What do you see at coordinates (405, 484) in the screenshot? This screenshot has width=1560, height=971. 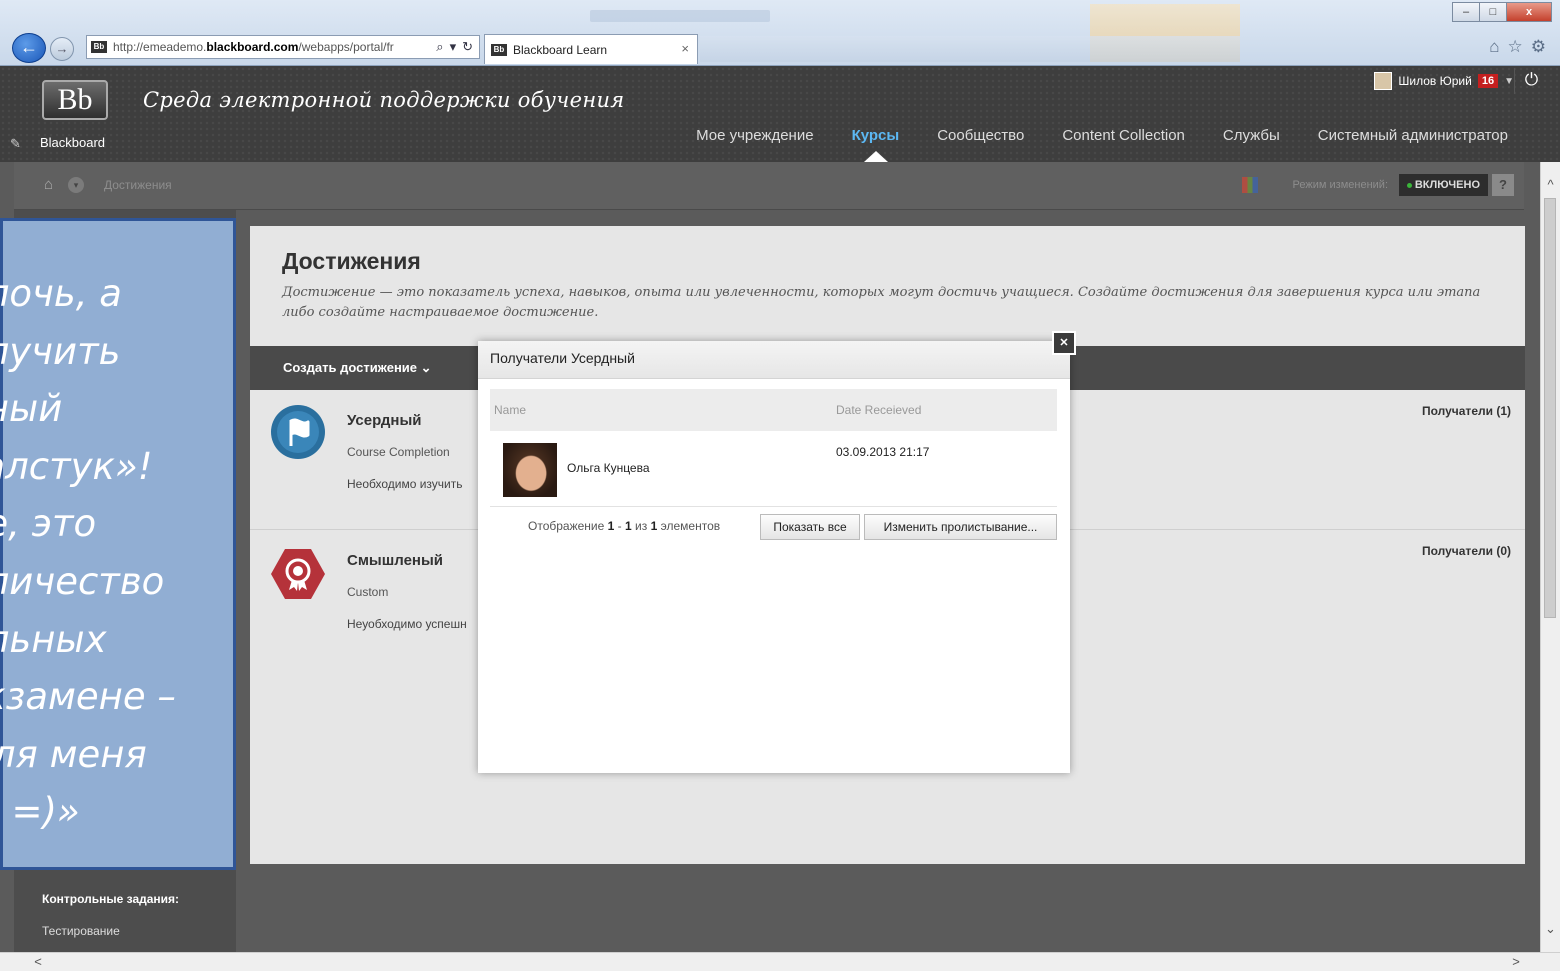 I see `achievement-description: Необходимо изучить` at bounding box center [405, 484].